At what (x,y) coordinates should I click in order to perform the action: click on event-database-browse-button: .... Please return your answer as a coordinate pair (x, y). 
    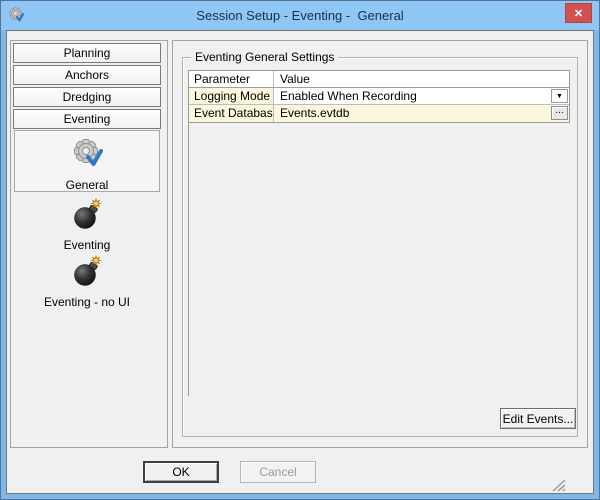
    Looking at the image, I should click on (559, 113).